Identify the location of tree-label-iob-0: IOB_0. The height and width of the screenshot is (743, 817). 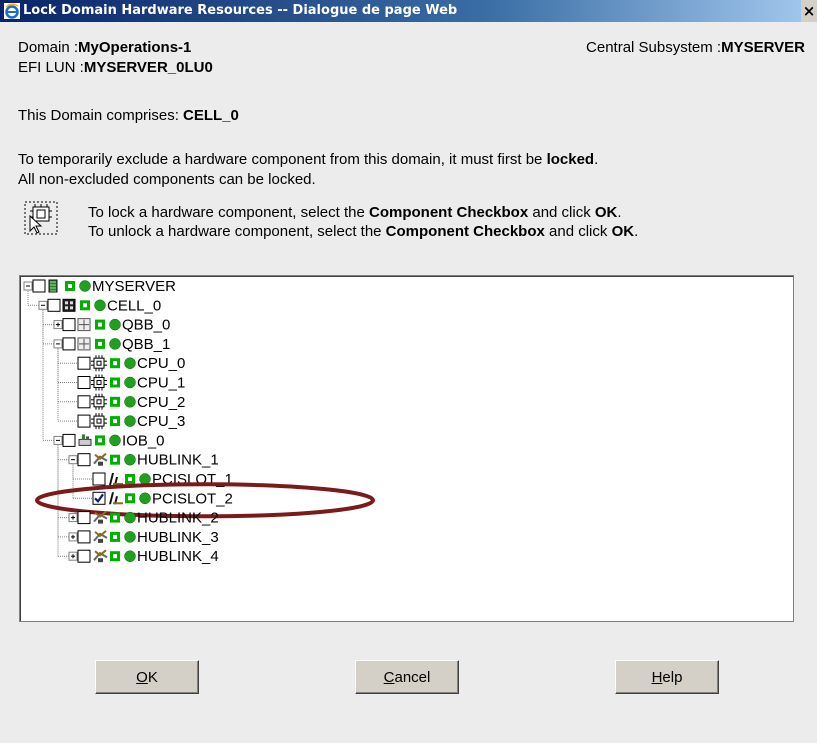
(143, 440).